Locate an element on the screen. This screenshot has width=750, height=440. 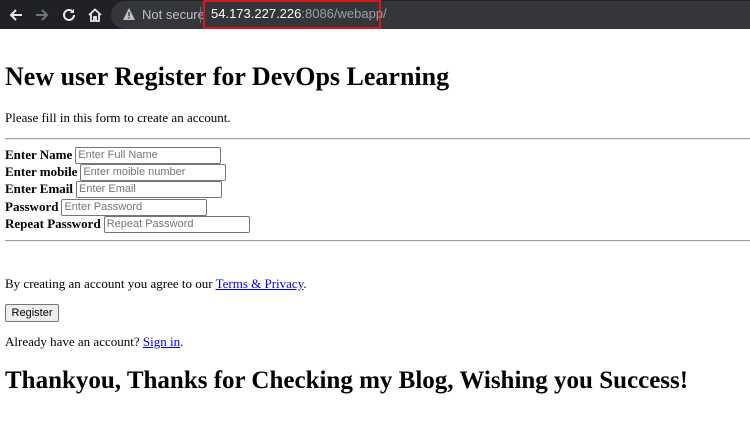
forward-arrow-icon is located at coordinates (42, 15).